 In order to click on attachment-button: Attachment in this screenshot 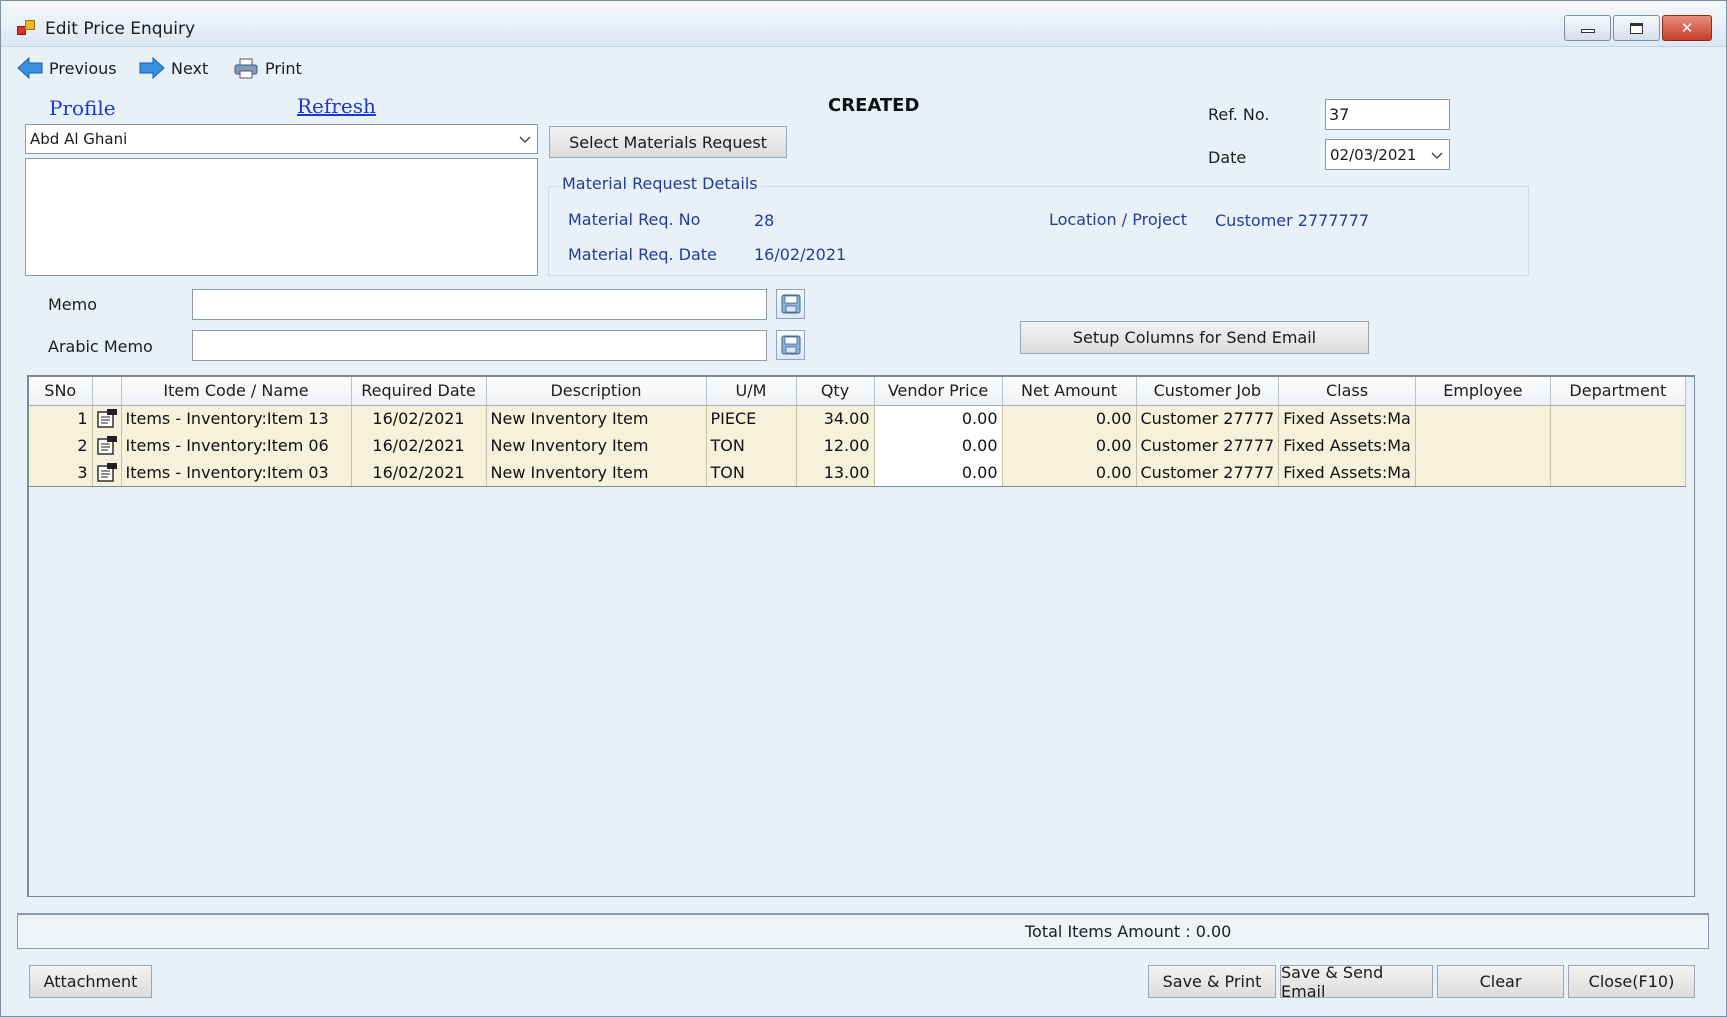, I will do `click(90, 981)`.